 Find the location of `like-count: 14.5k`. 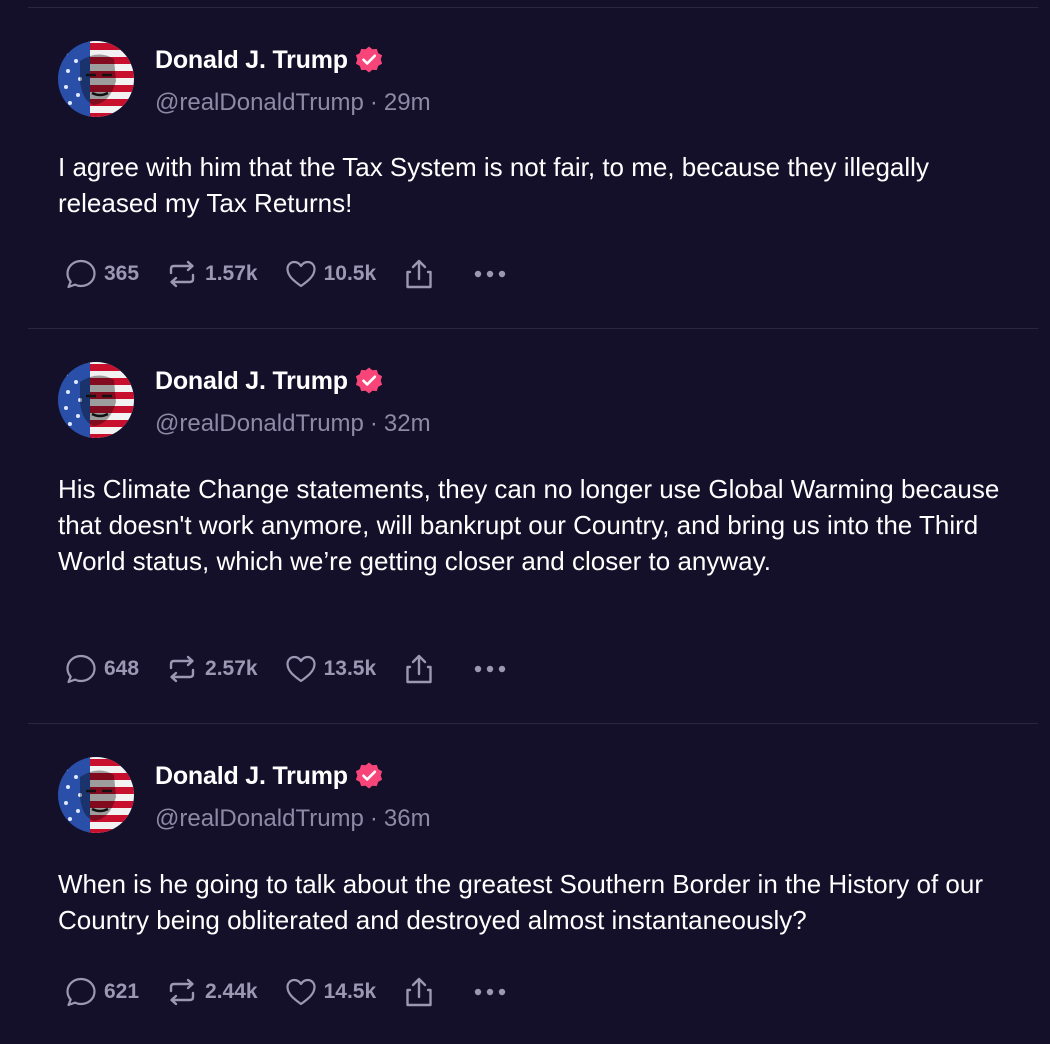

like-count: 14.5k is located at coordinates (350, 991).